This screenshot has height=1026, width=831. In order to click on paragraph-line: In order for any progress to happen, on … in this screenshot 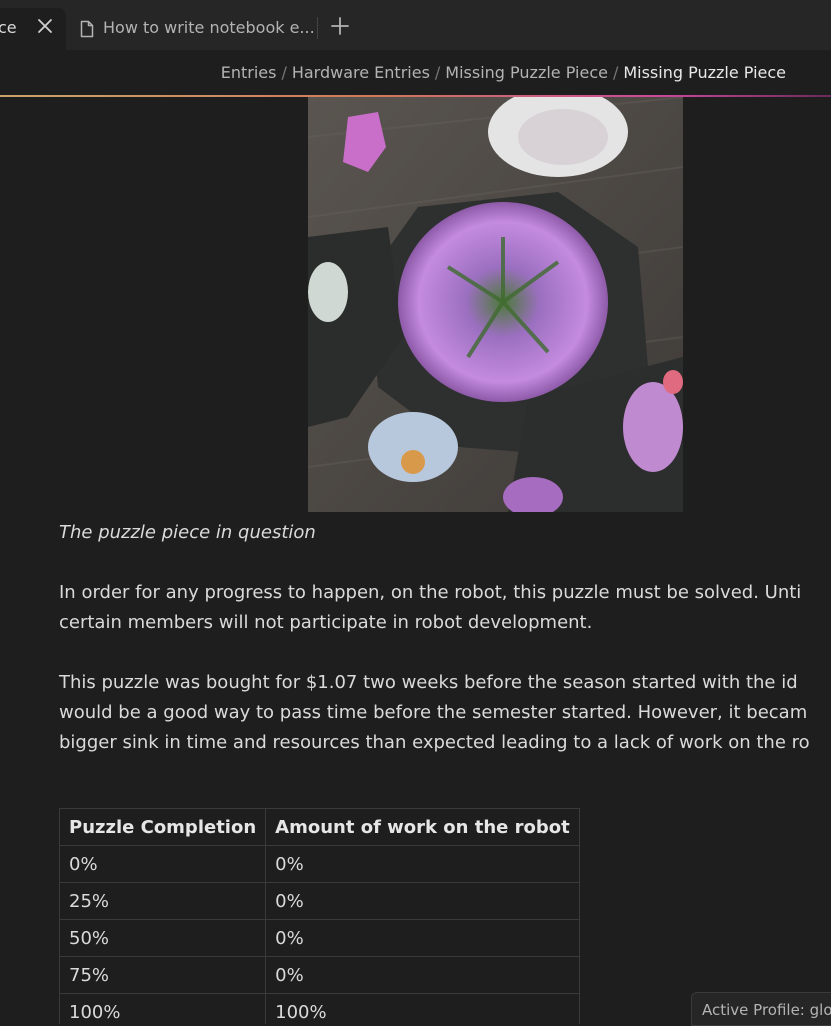, I will do `click(430, 592)`.